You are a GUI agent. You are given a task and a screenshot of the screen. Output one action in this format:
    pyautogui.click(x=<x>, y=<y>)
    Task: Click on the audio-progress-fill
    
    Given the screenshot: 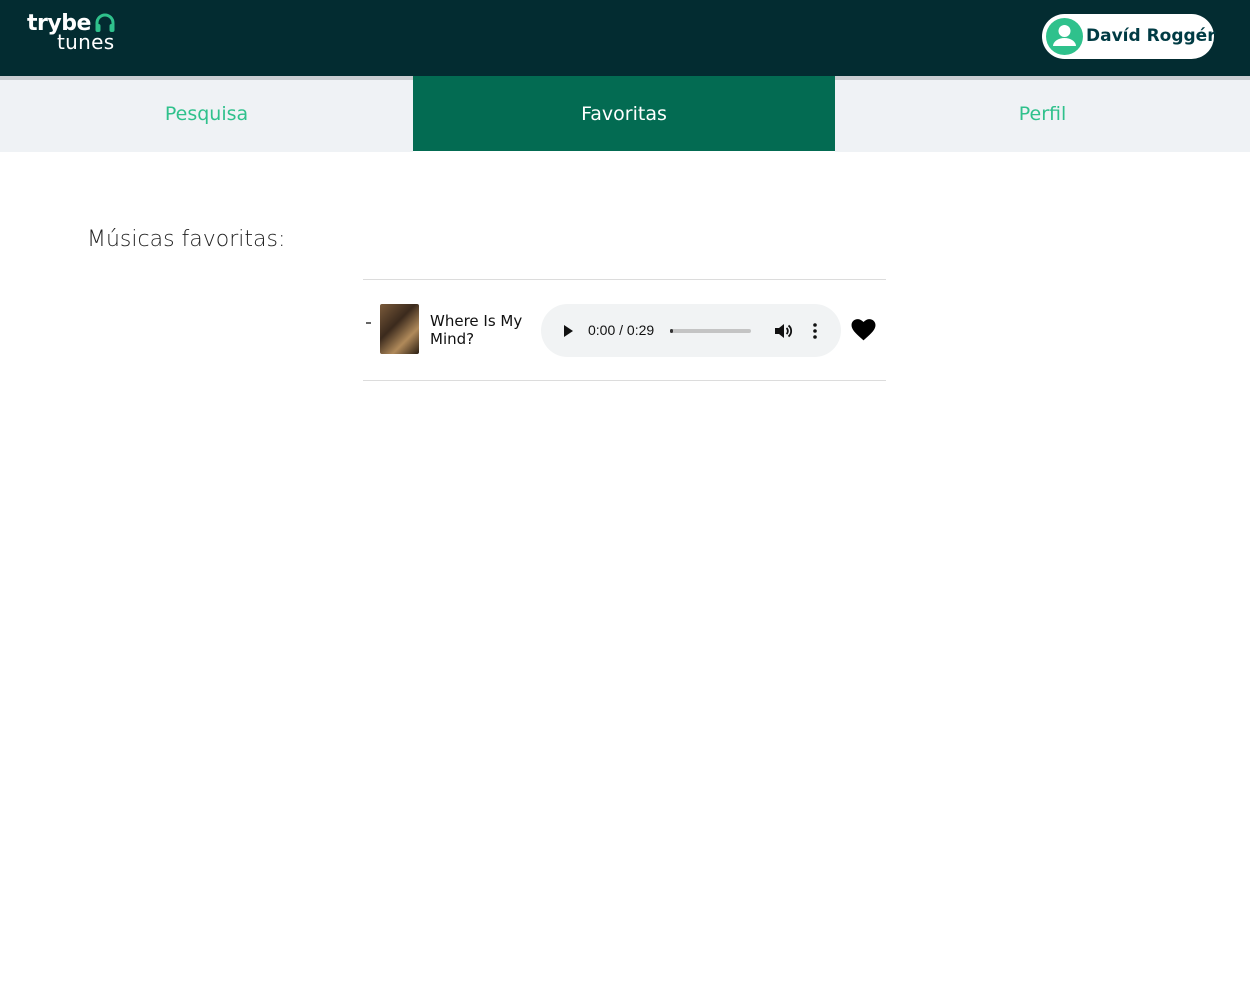 What is the action you would take?
    pyautogui.click(x=671, y=331)
    